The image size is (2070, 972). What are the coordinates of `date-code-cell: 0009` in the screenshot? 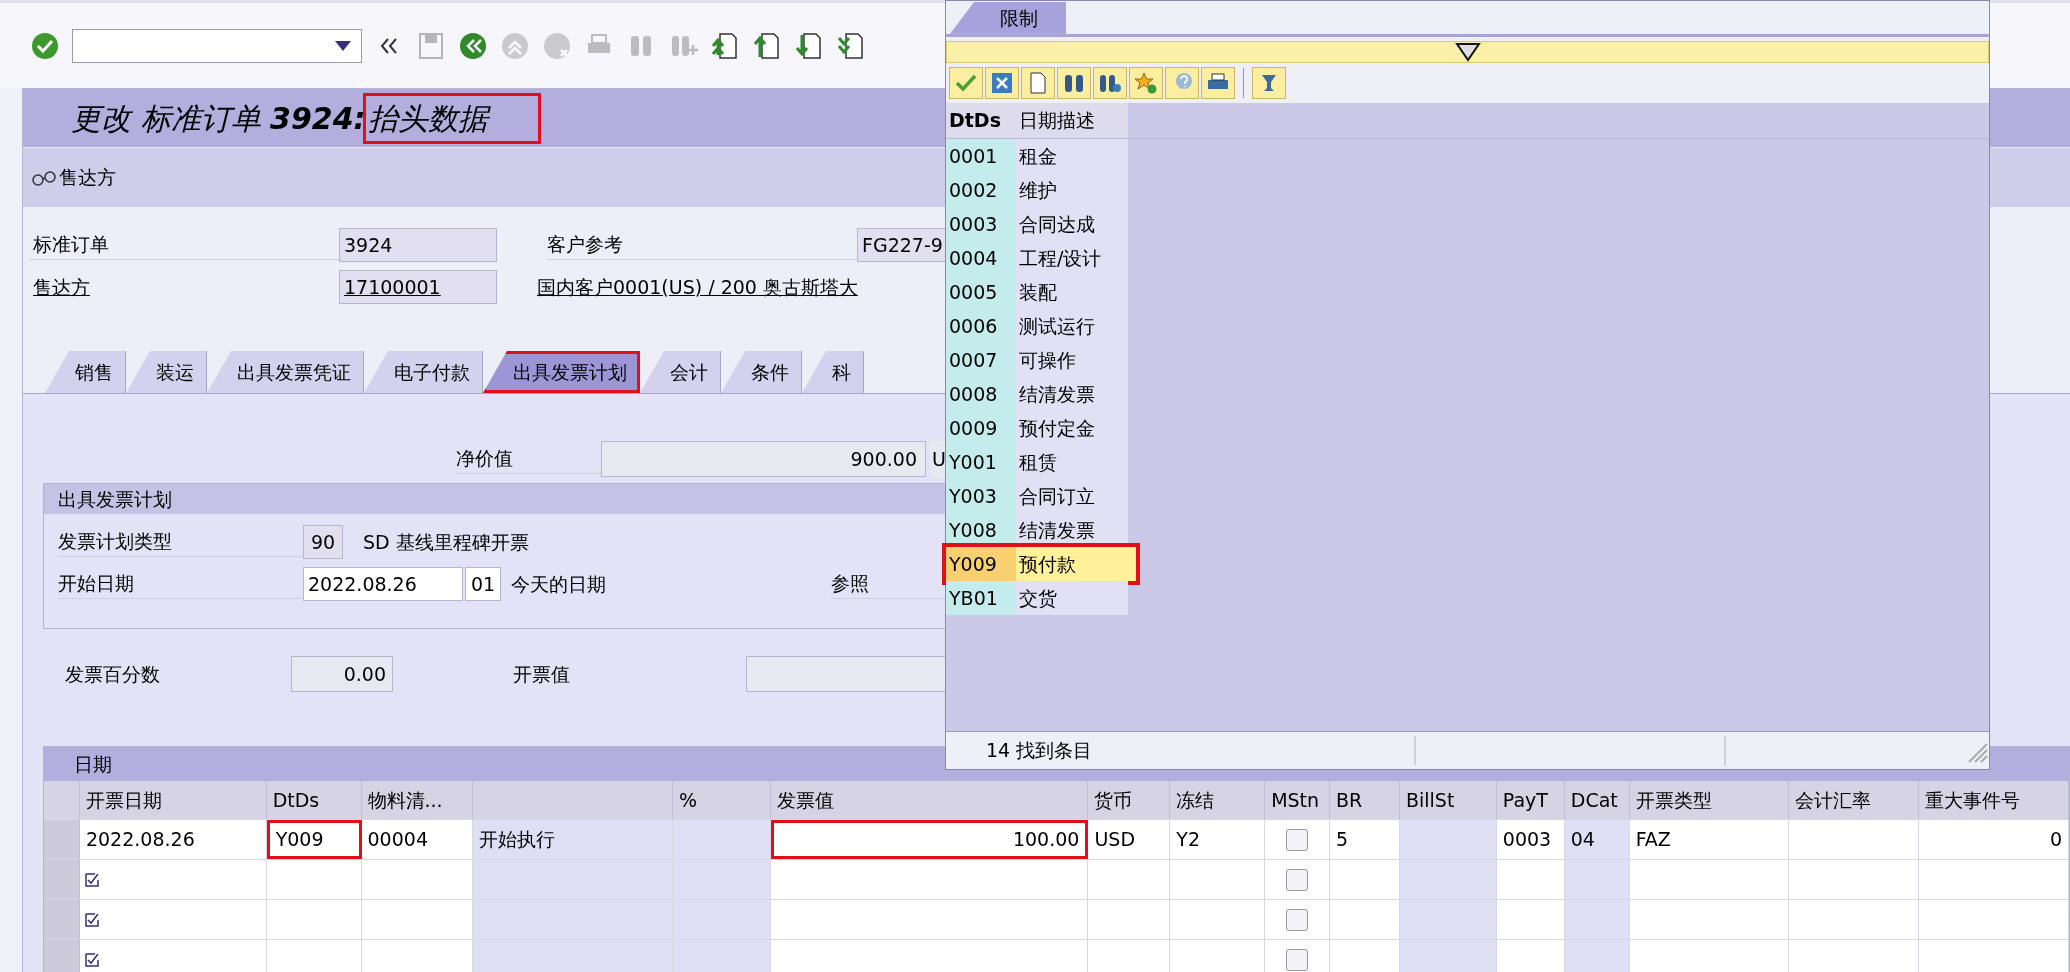 It's located at (981, 428).